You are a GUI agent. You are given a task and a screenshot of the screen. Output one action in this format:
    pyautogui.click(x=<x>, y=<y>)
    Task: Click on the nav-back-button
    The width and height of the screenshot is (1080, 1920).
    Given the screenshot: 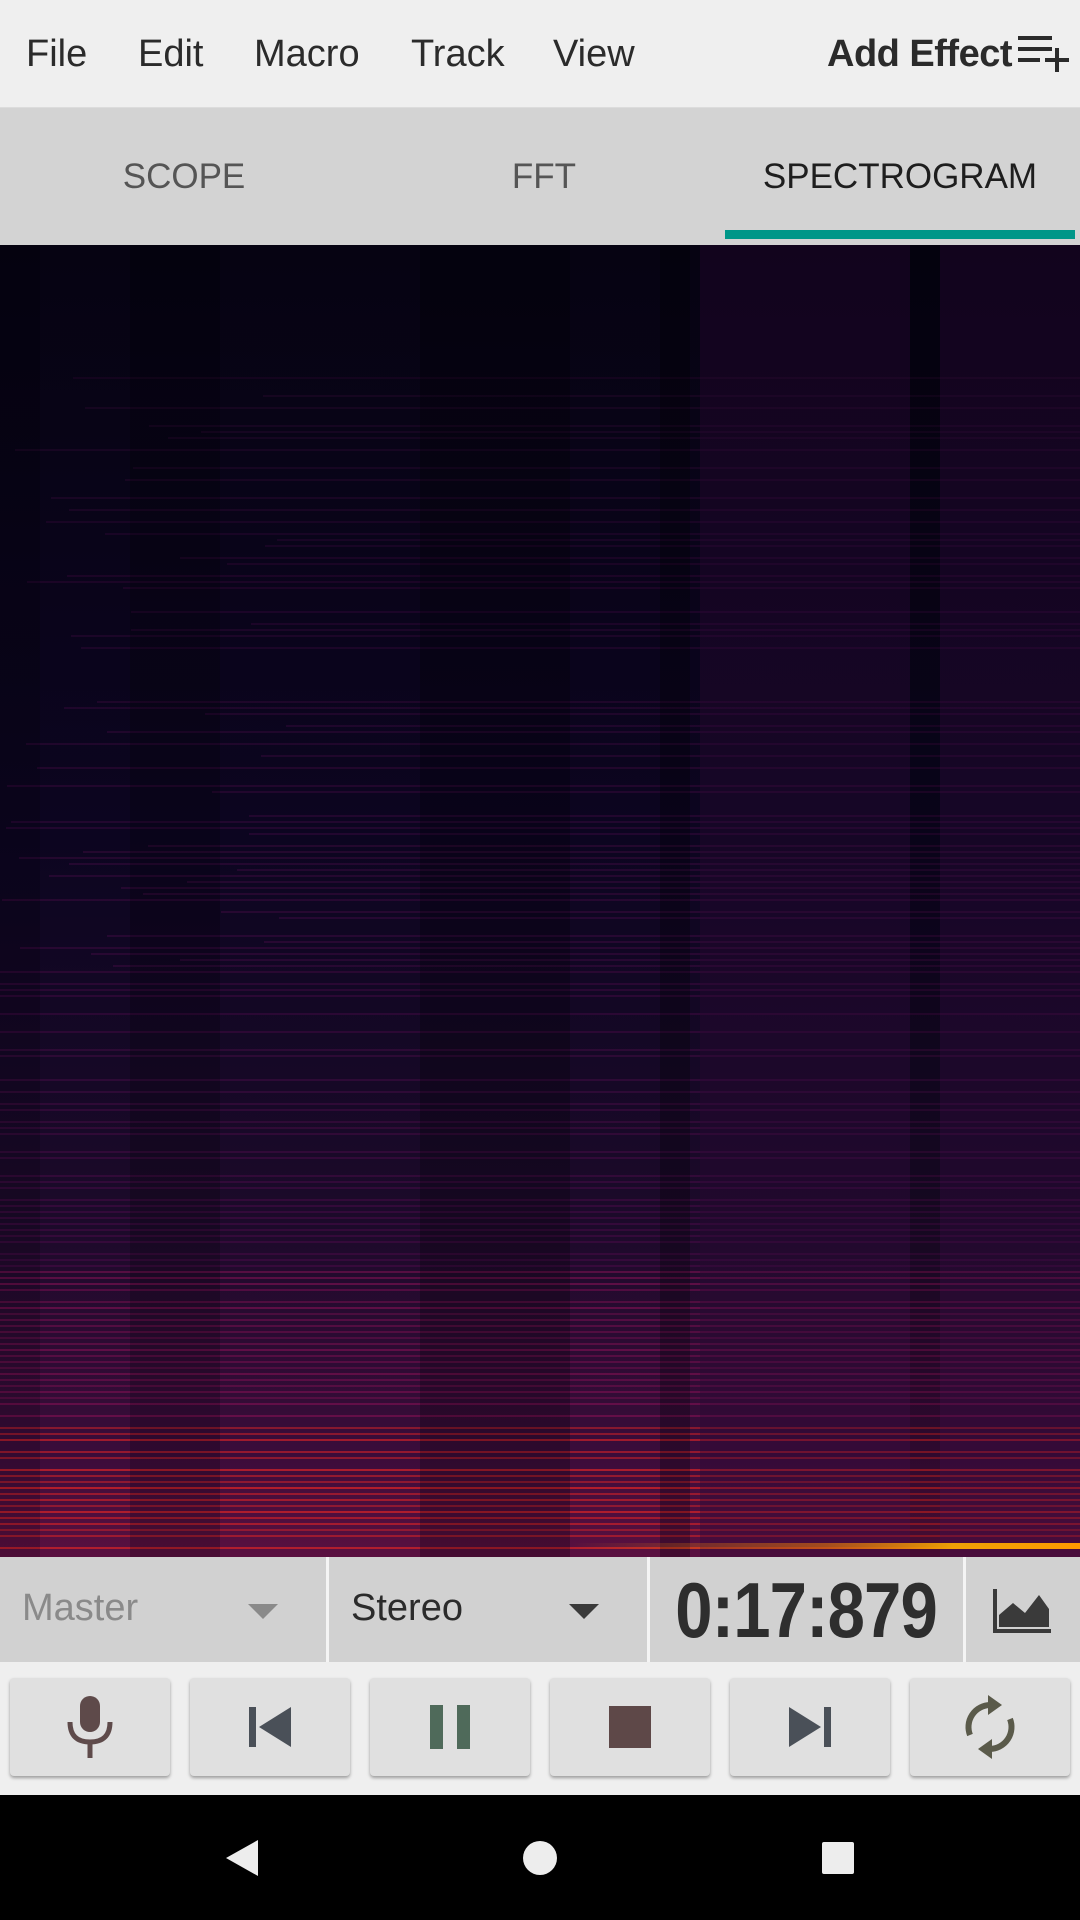 What is the action you would take?
    pyautogui.click(x=242, y=1857)
    